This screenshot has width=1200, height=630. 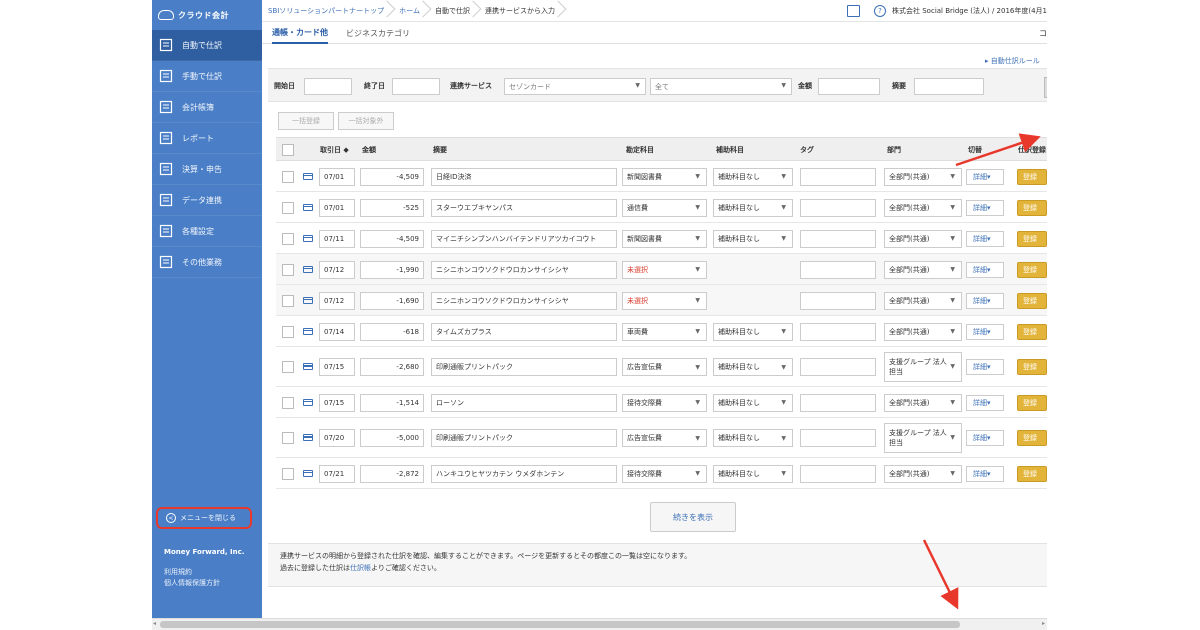 I want to click on date-field: 07/12, so click(x=337, y=269).